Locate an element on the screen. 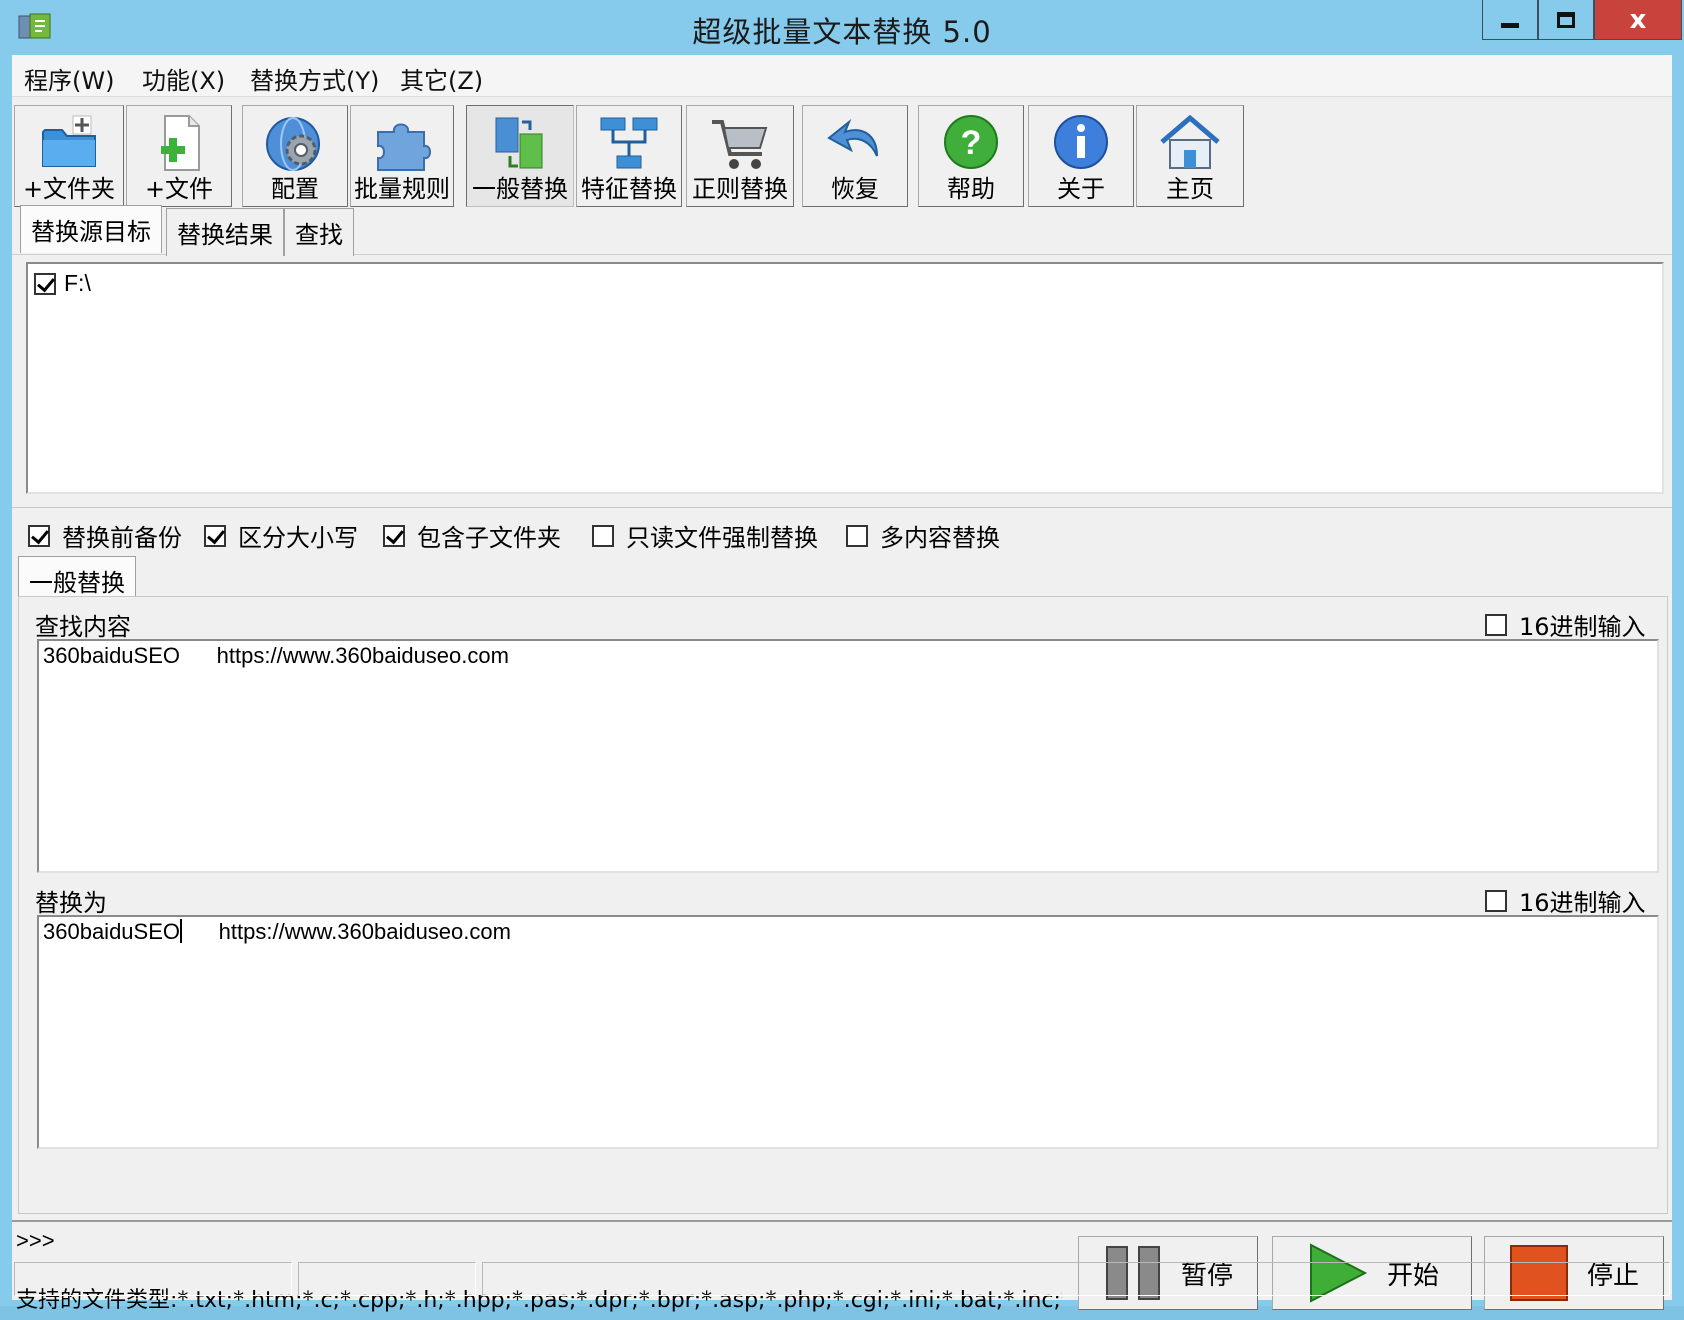 The height and width of the screenshot is (1320, 1684). menu-replace-mode: 替换方式(Y) is located at coordinates (314, 78).